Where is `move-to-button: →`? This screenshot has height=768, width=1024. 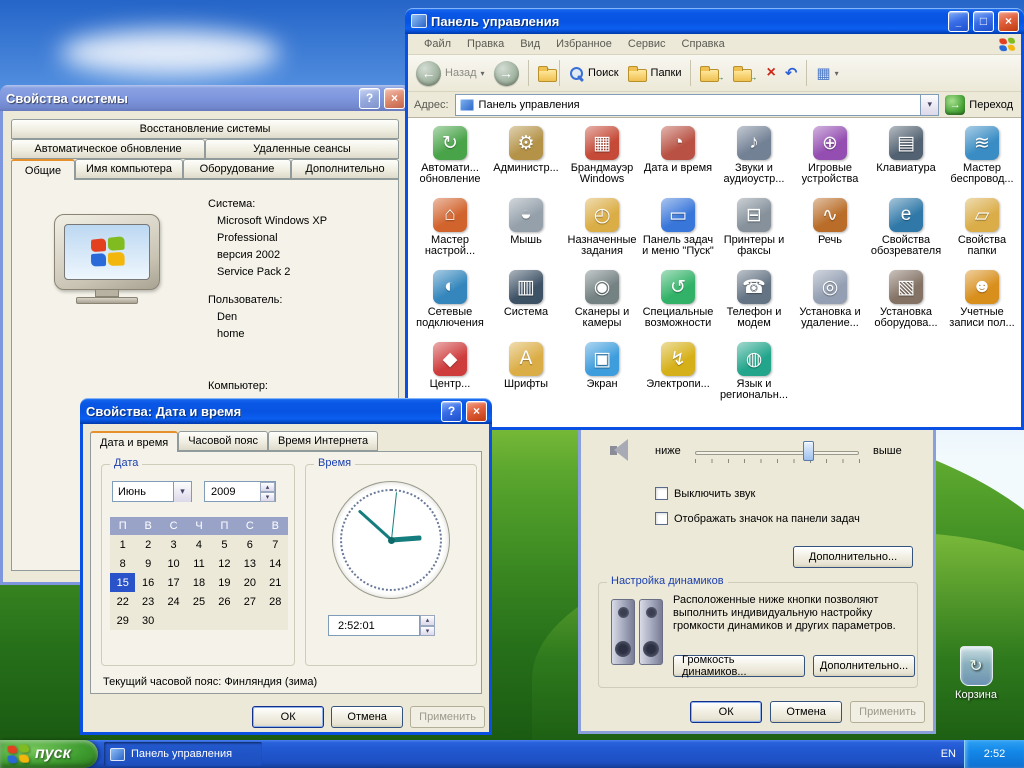 move-to-button: → is located at coordinates (712, 73).